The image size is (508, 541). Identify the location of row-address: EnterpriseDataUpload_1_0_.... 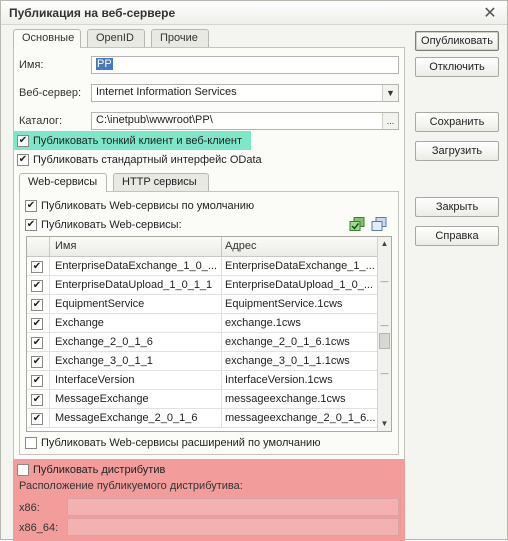
(299, 285).